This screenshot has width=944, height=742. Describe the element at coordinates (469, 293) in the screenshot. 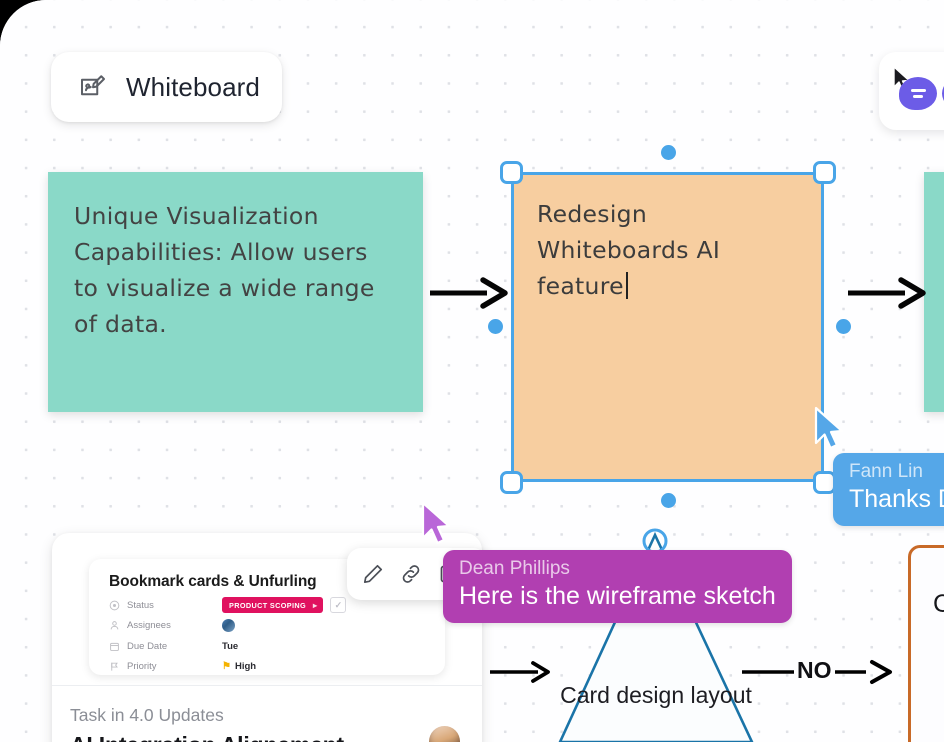

I see `arrow-teal-to-orange` at that location.